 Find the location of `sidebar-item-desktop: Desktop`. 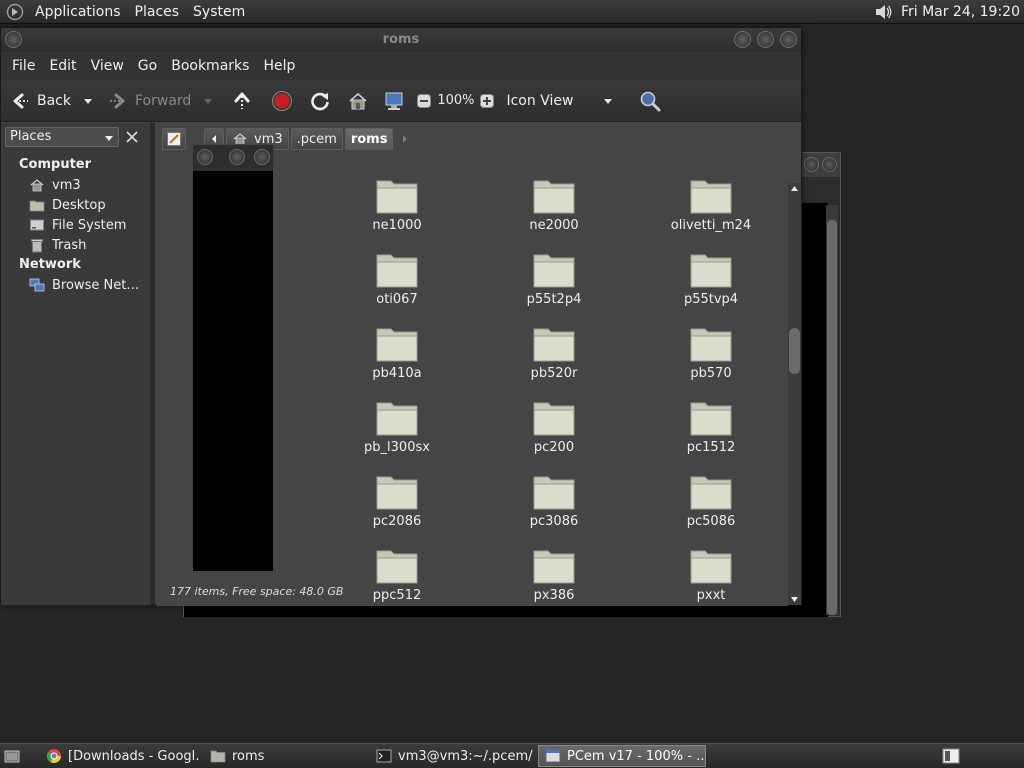

sidebar-item-desktop: Desktop is located at coordinates (67, 205).